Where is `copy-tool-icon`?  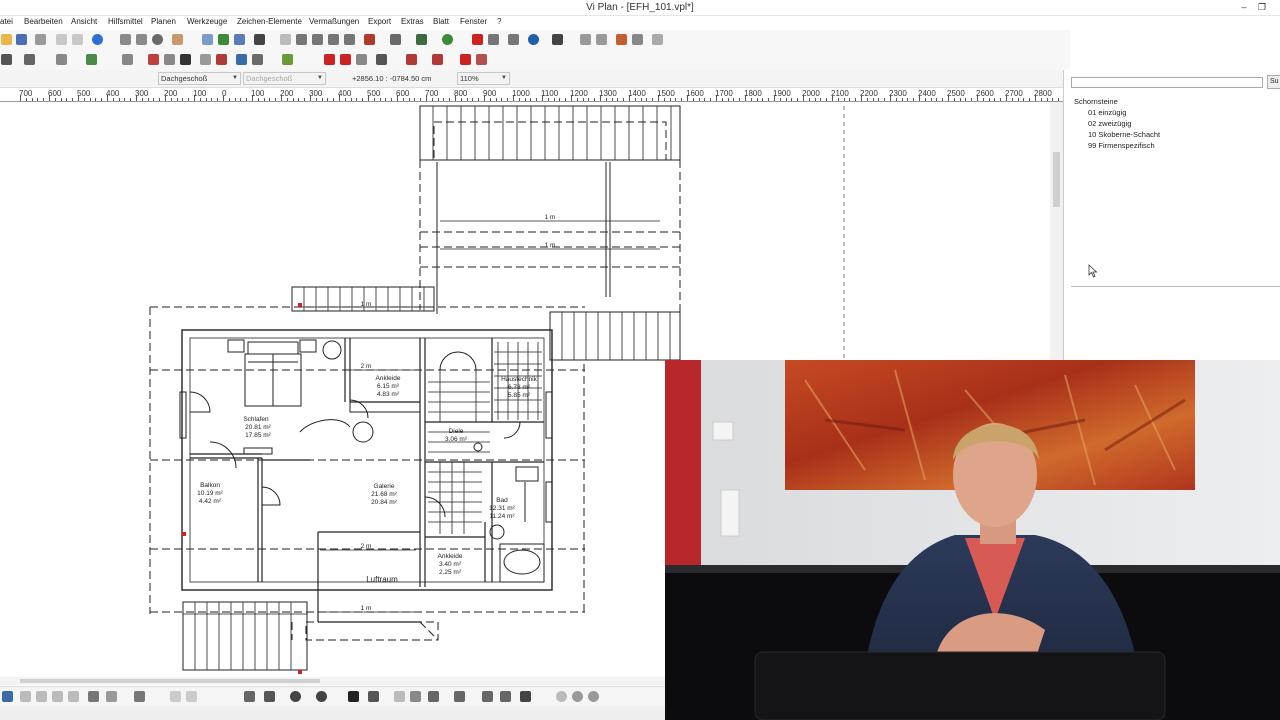 copy-tool-icon is located at coordinates (139, 696).